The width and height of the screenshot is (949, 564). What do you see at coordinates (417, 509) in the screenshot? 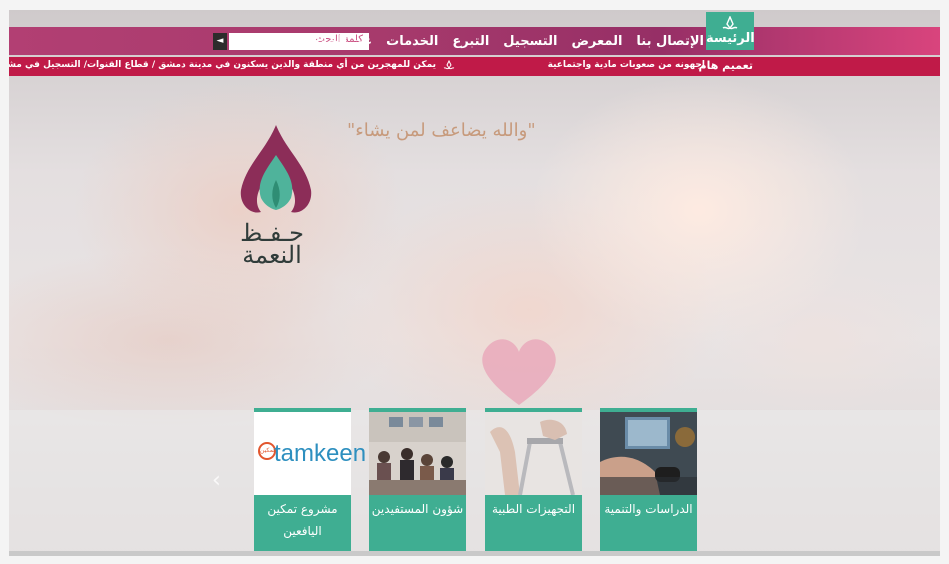
I see `card-label: شؤون المستفيدين` at bounding box center [417, 509].